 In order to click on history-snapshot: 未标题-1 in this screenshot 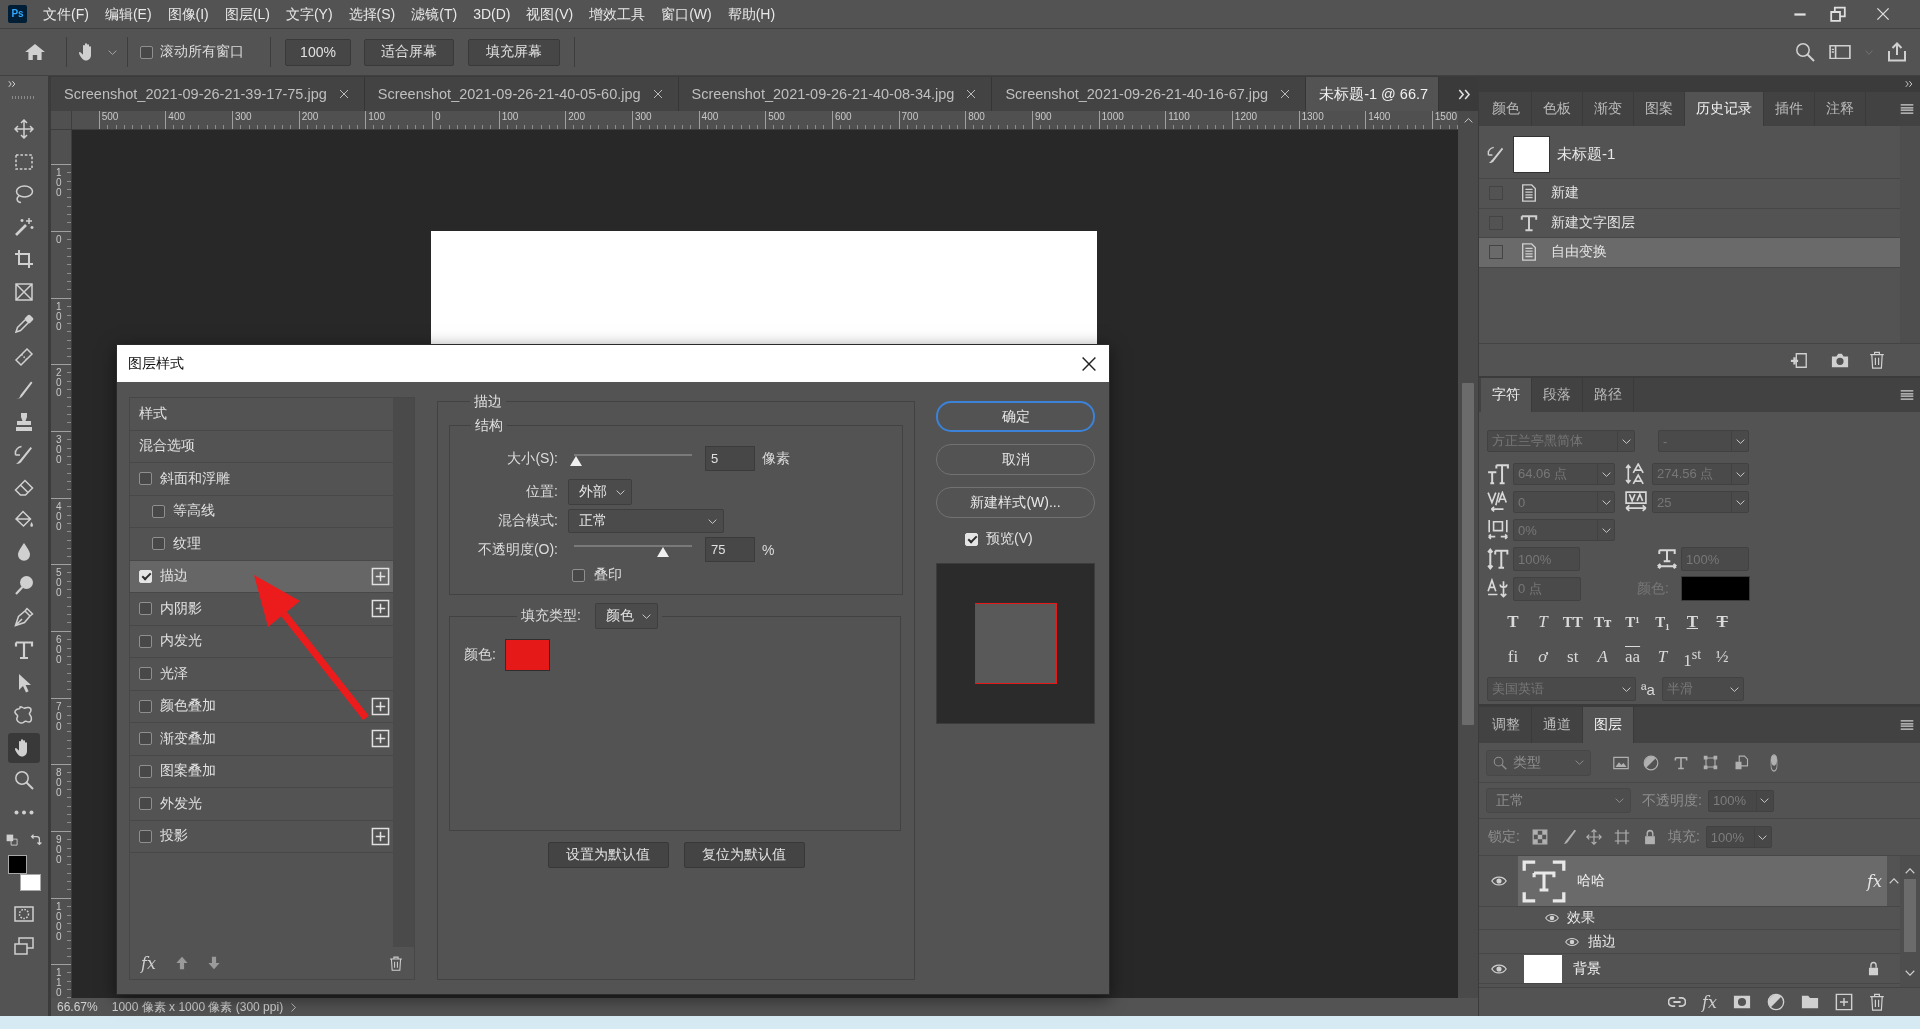, I will do `click(1689, 155)`.